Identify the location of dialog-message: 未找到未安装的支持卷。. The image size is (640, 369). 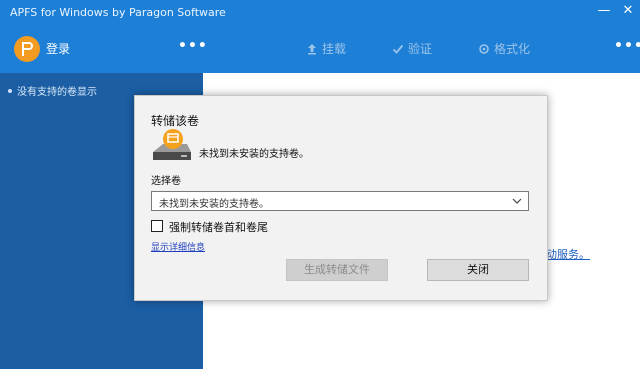
(254, 154).